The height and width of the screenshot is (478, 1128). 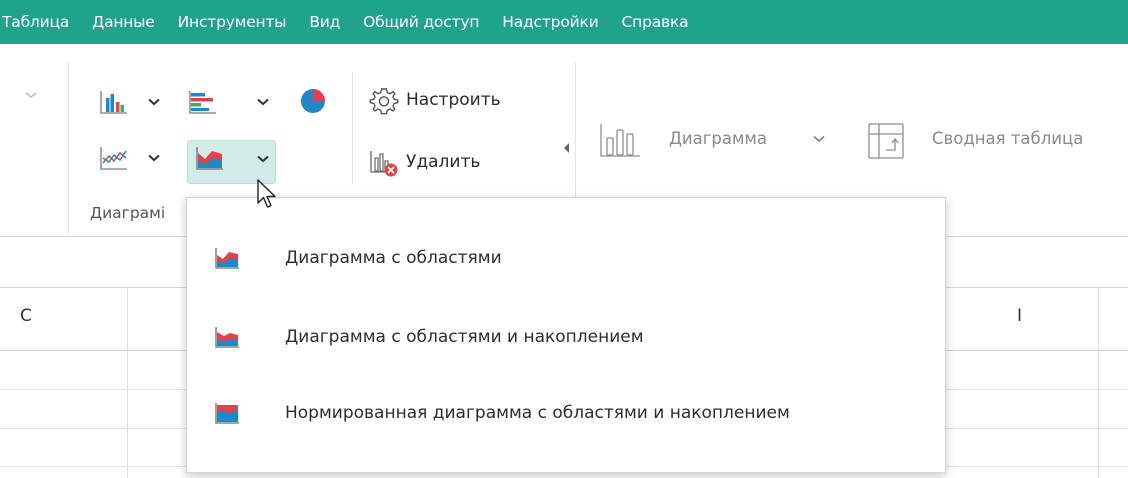 I want to click on stacked-area-chart-icon, so click(x=227, y=337).